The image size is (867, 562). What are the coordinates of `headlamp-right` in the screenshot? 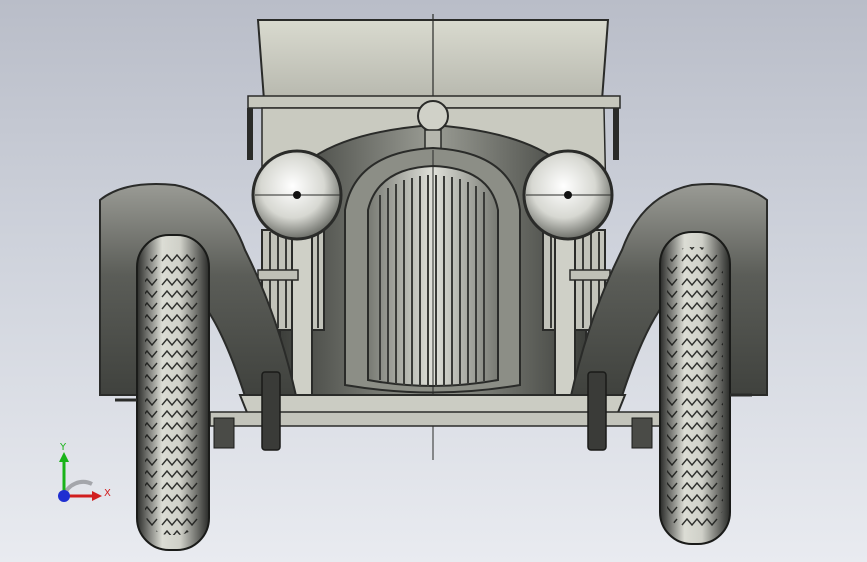 It's located at (568, 195).